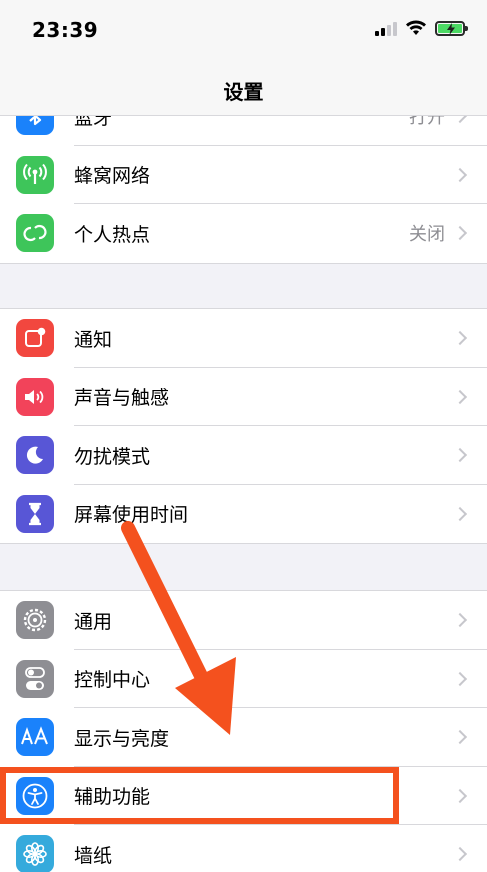 This screenshot has height=872, width=487. What do you see at coordinates (112, 234) in the screenshot?
I see `settings-row-label: 个人热点` at bounding box center [112, 234].